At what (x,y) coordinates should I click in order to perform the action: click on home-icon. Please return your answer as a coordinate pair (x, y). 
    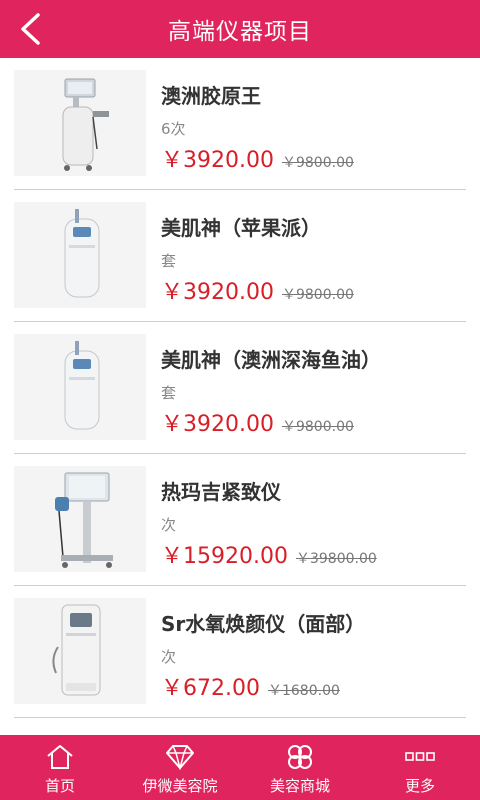
    Looking at the image, I should click on (60, 757).